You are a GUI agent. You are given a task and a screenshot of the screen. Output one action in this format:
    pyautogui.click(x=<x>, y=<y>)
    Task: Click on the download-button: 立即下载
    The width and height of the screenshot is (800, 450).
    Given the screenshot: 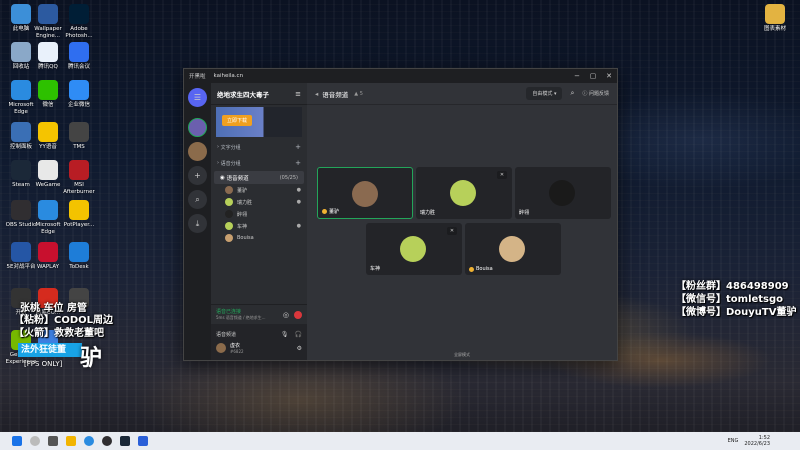 What is the action you would take?
    pyautogui.click(x=237, y=120)
    